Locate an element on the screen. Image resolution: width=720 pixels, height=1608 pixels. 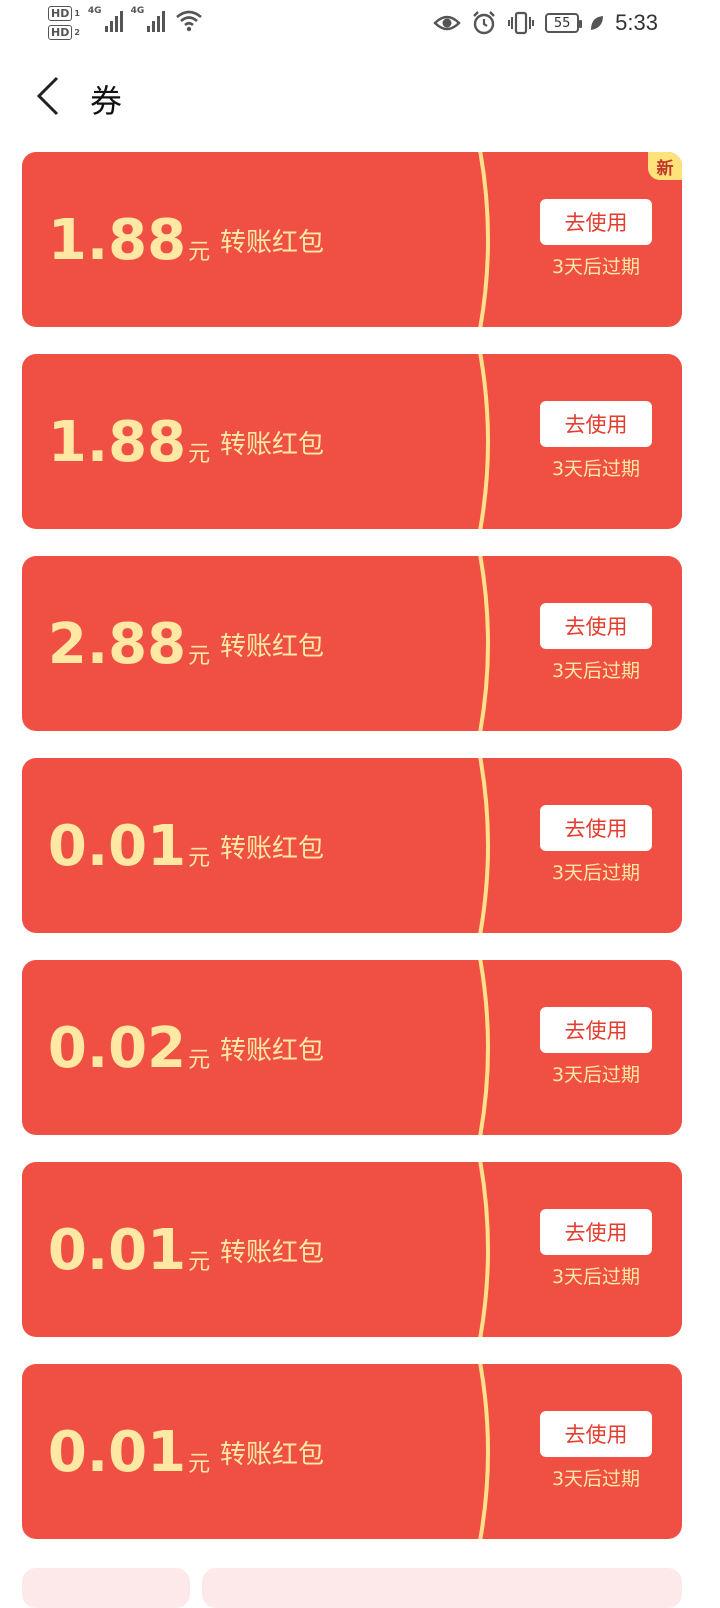
new-badge: 新 is located at coordinates (665, 166).